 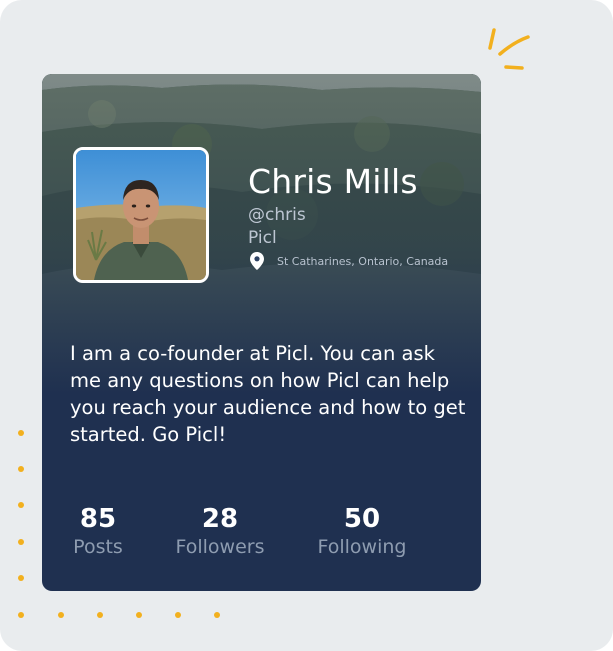 What do you see at coordinates (98, 519) in the screenshot?
I see `stat-value: 85` at bounding box center [98, 519].